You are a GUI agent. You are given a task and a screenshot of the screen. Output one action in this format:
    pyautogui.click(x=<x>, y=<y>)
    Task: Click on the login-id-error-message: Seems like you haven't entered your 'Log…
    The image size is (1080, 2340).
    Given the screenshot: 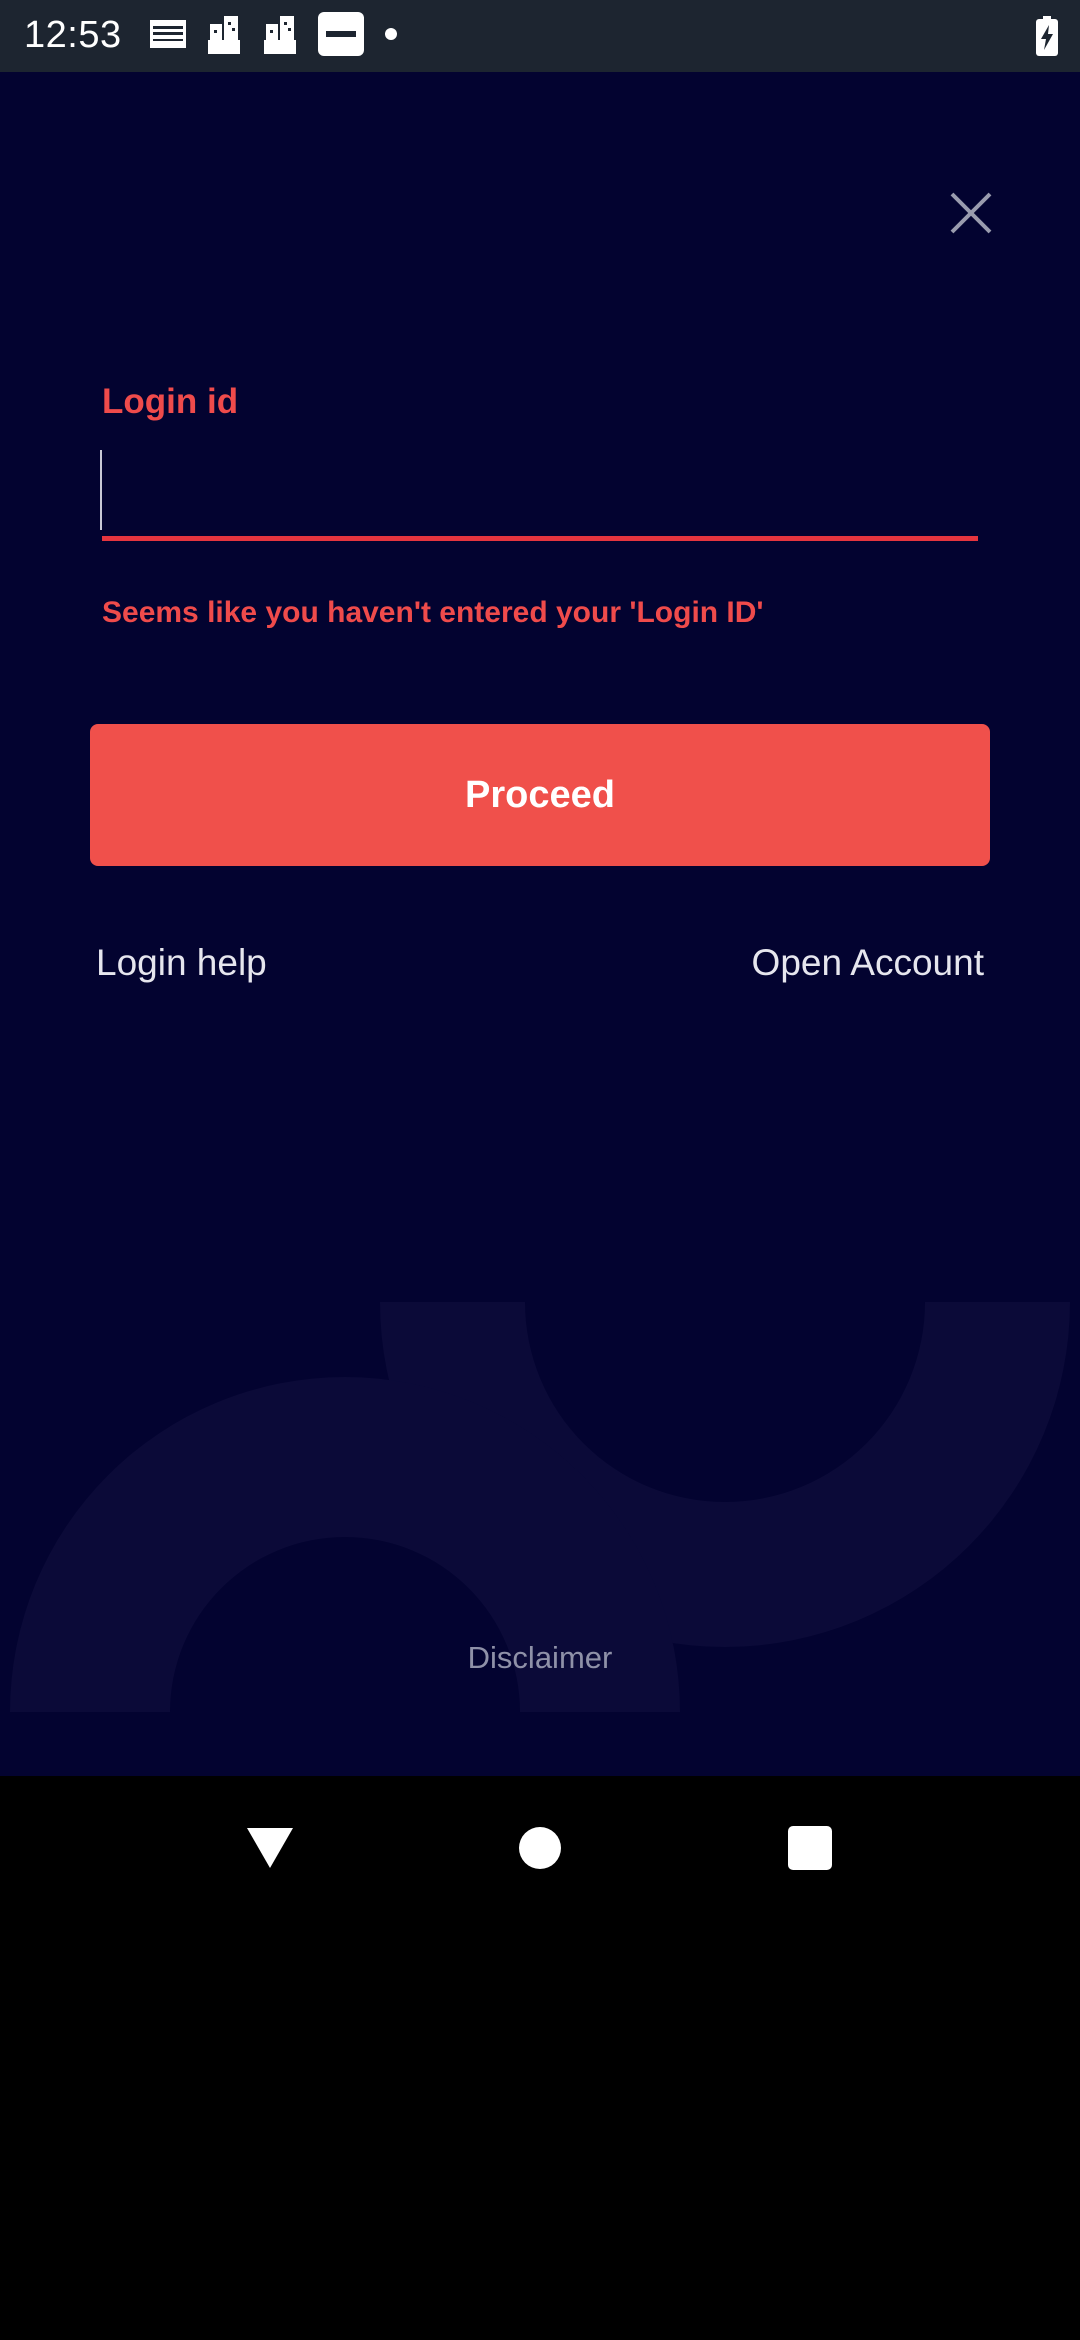 What is the action you would take?
    pyautogui.click(x=433, y=612)
    